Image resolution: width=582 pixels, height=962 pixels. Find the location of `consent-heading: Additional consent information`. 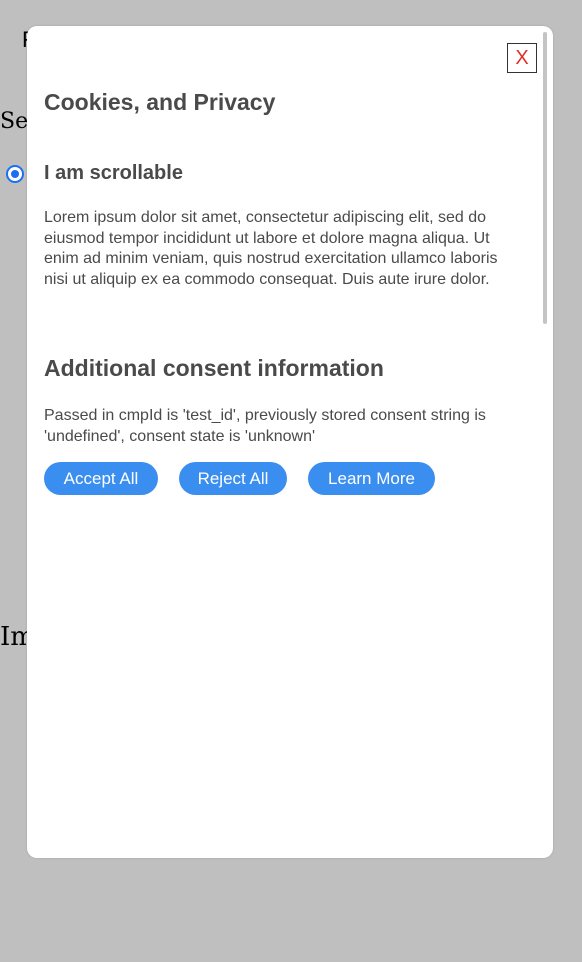

consent-heading: Additional consent information is located at coordinates (214, 368).